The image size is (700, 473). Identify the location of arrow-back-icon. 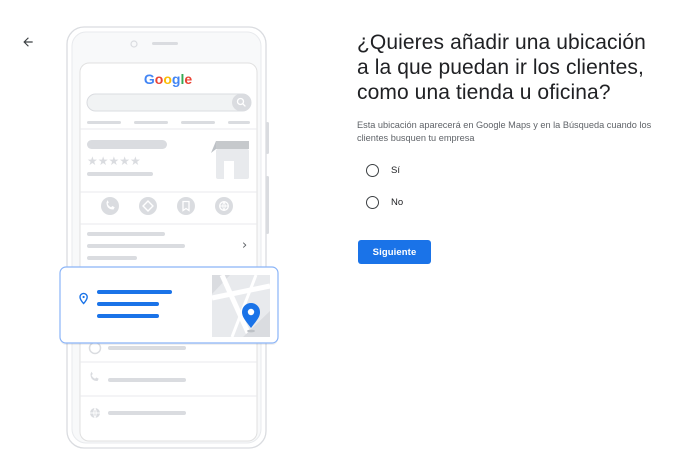
(28, 42).